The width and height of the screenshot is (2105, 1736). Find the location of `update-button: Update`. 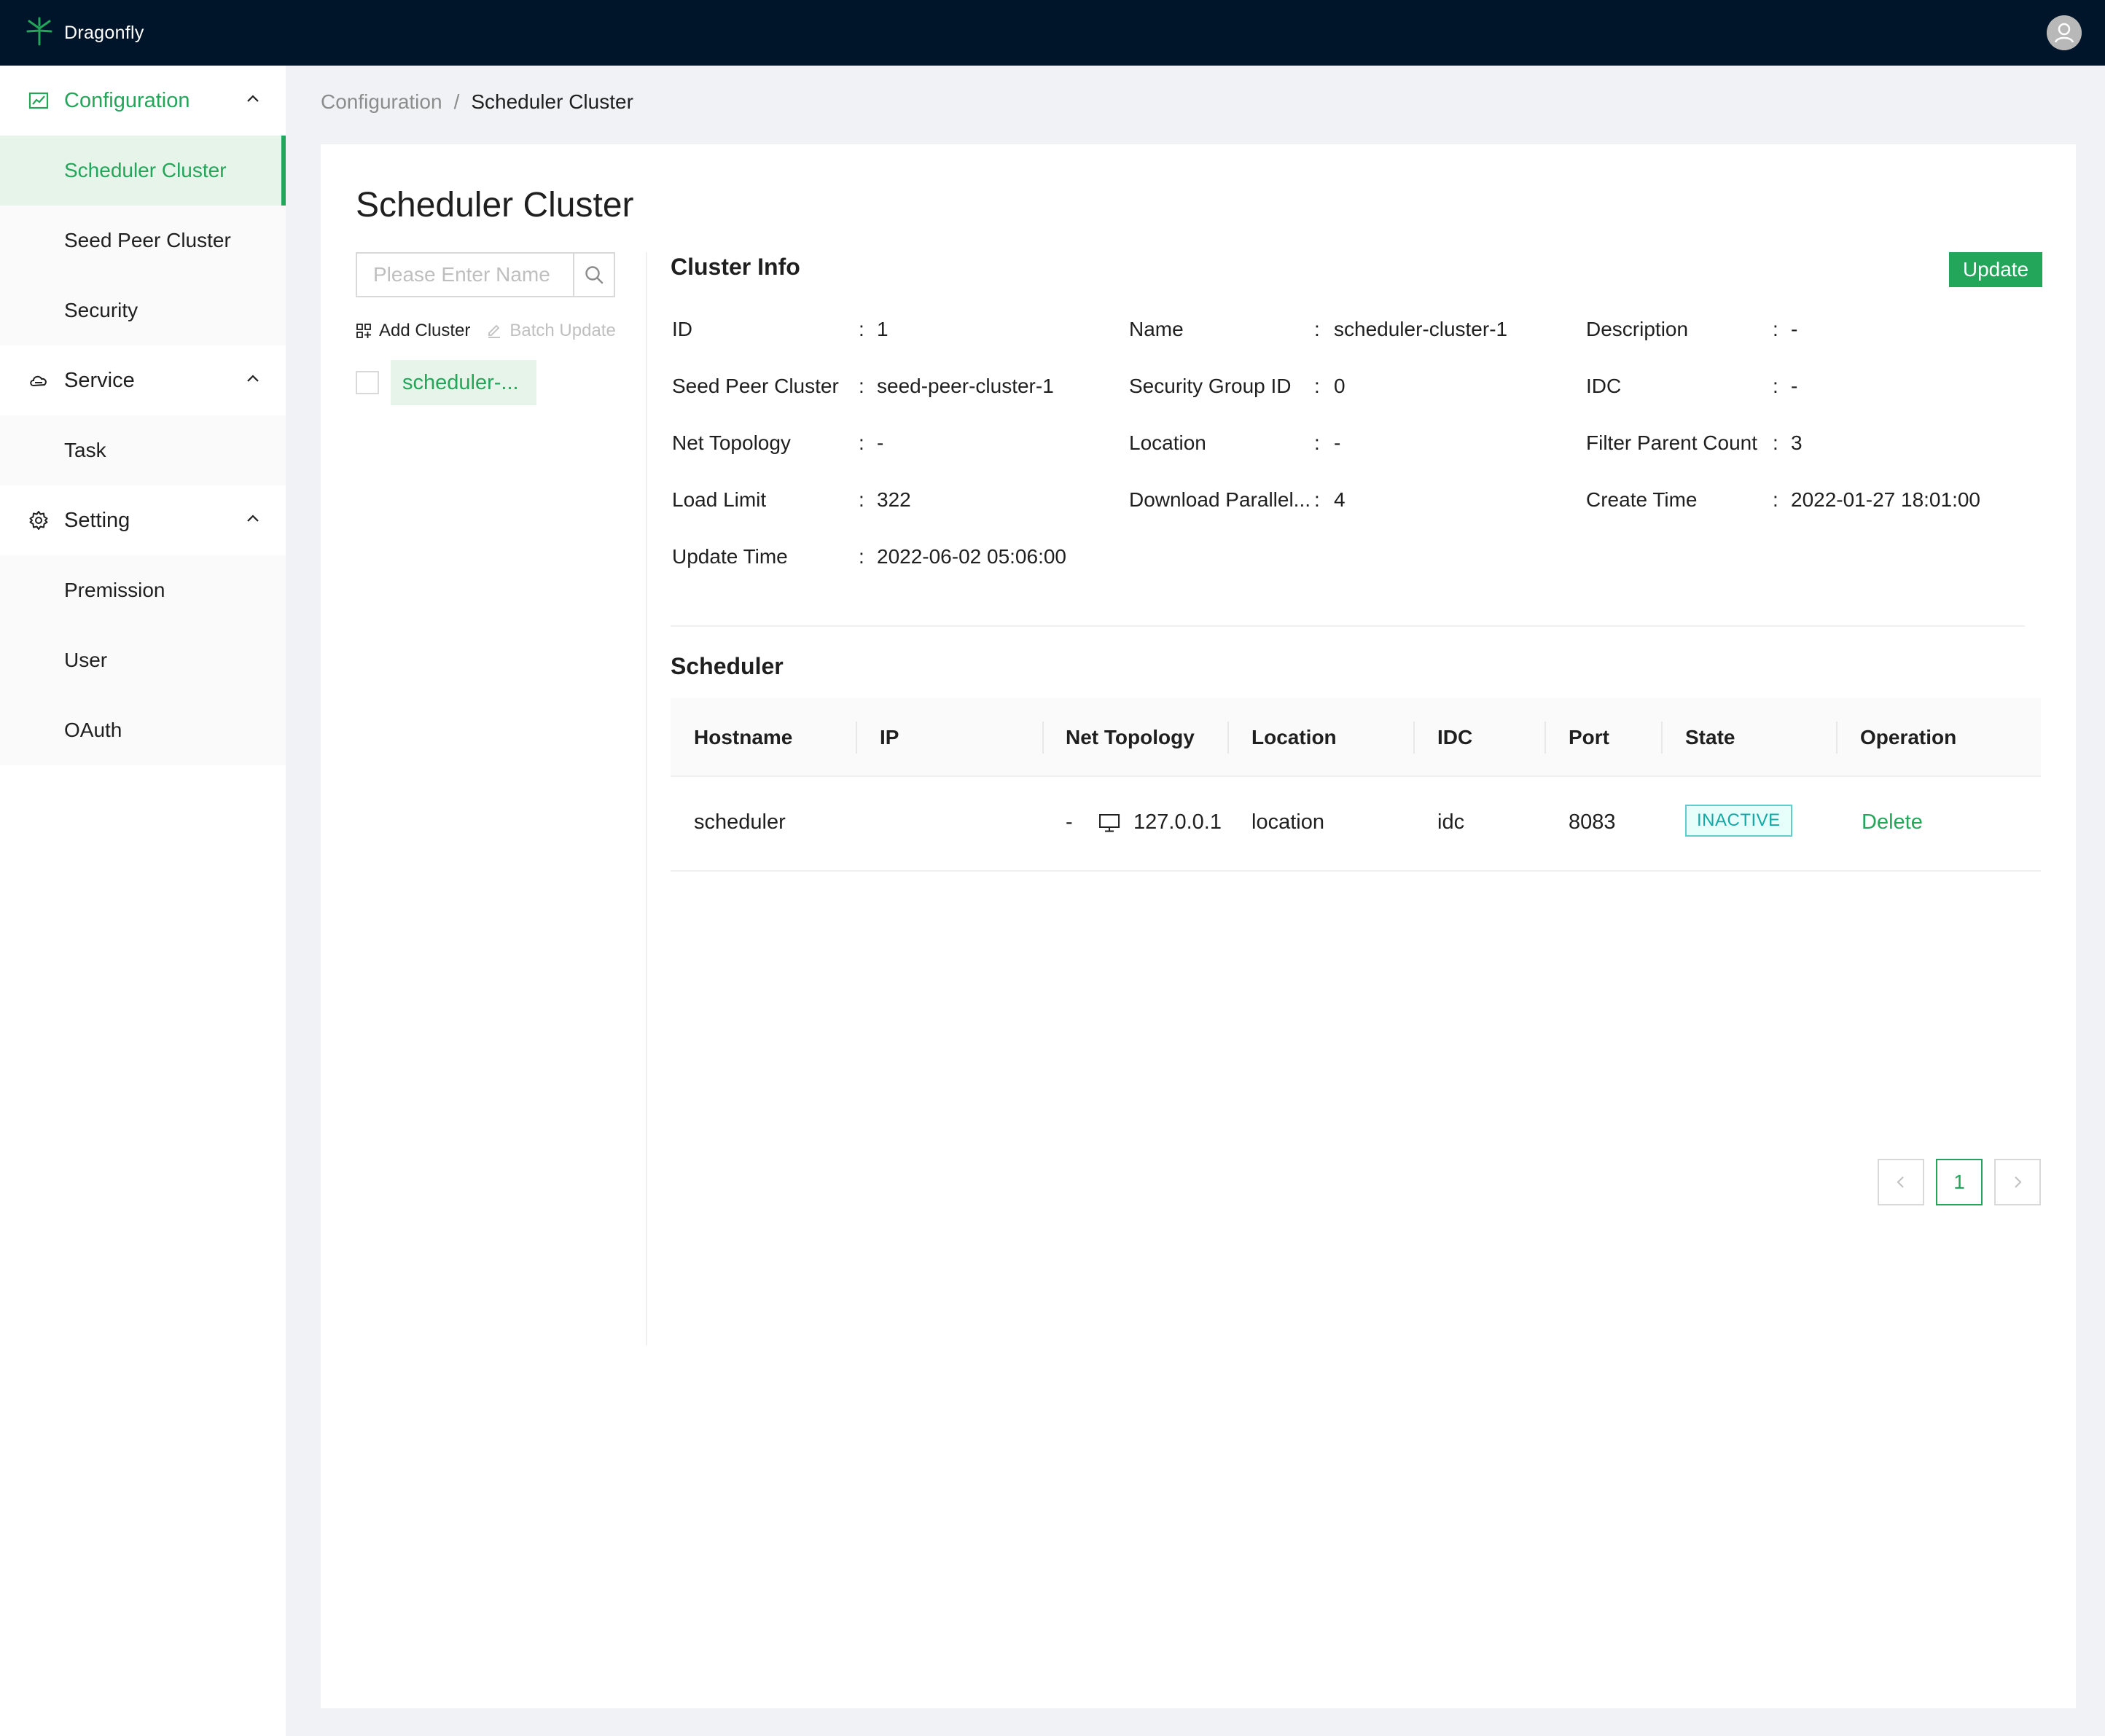

update-button: Update is located at coordinates (1995, 269).